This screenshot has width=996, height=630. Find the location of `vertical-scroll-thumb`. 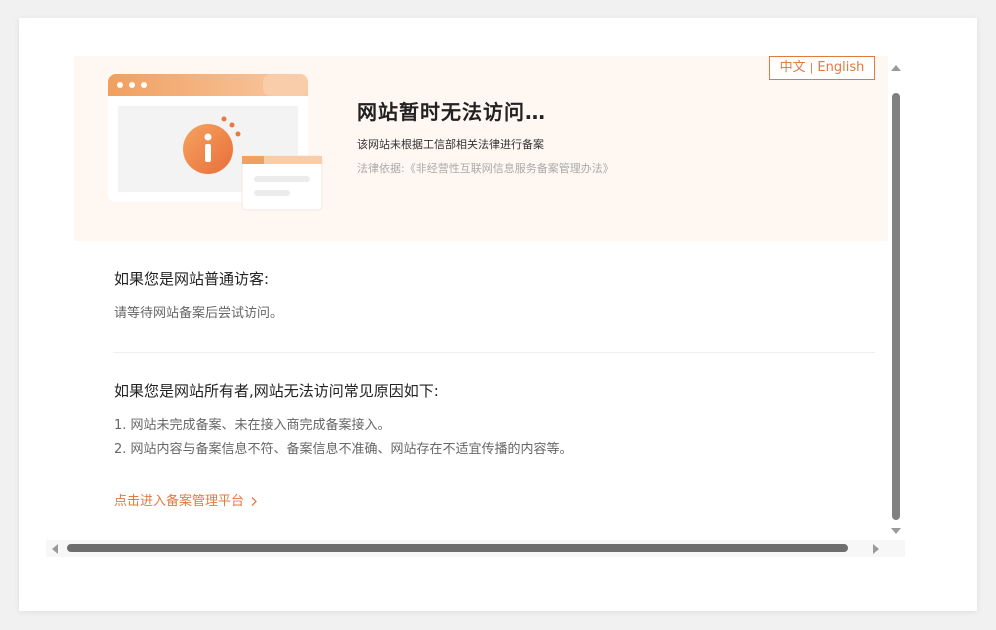

vertical-scroll-thumb is located at coordinates (896, 306).